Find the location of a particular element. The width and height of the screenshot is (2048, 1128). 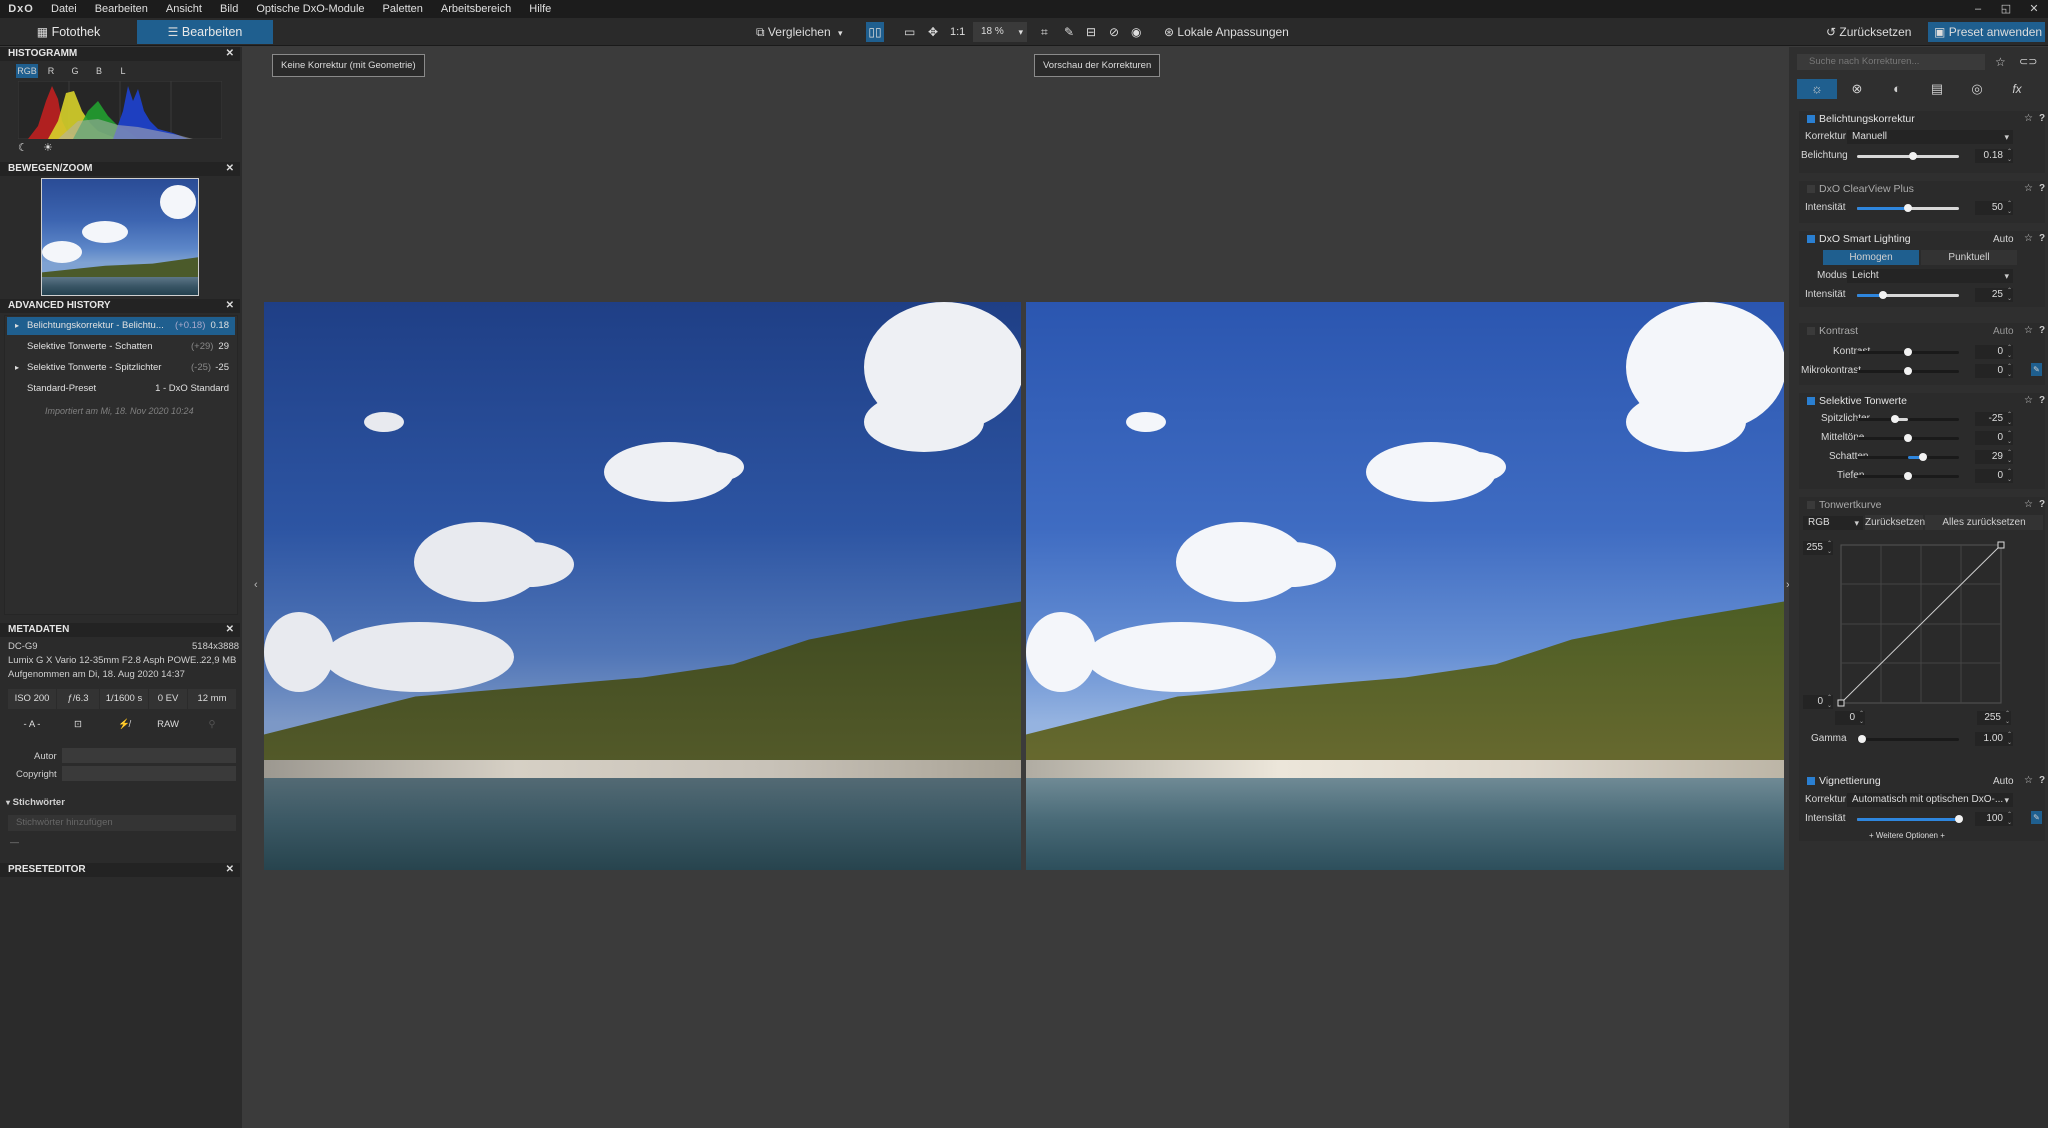

star-filter-icon: ☆ is located at coordinates (2000, 62).